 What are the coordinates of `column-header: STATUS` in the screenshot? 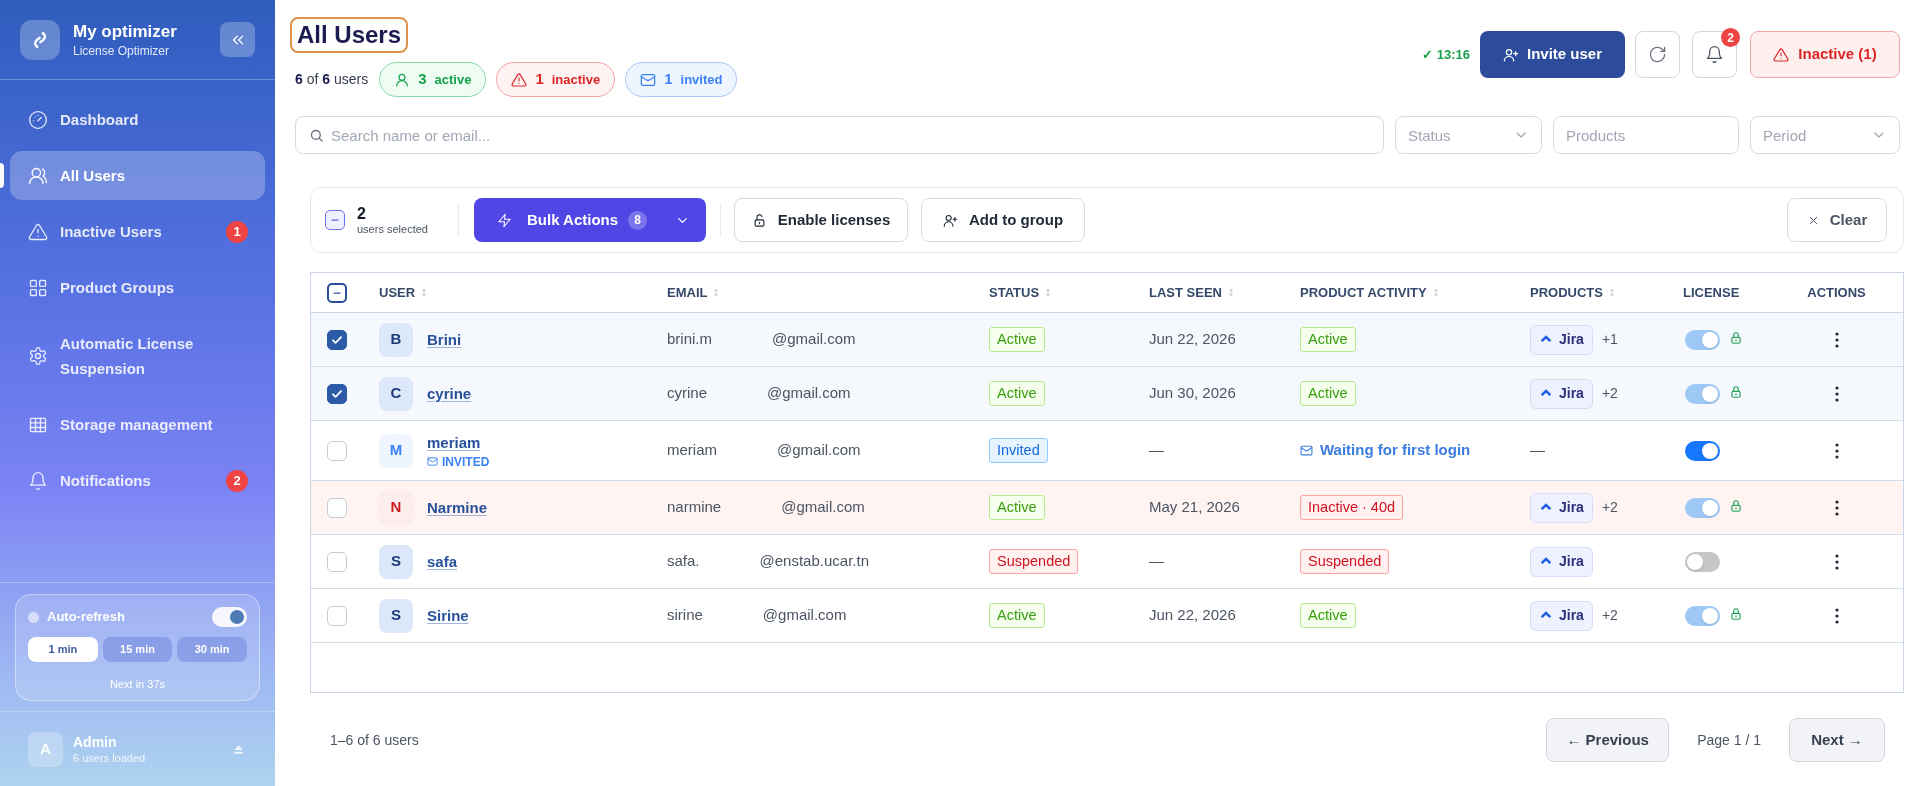 It's located at (1021, 292).